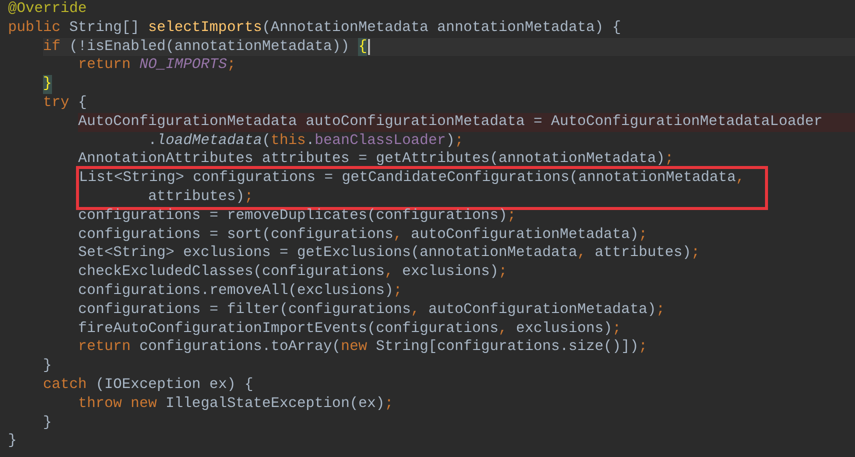  I want to click on code-line: configurations = filter(configurations, autoConfigurationMetadata);, so click(372, 310).